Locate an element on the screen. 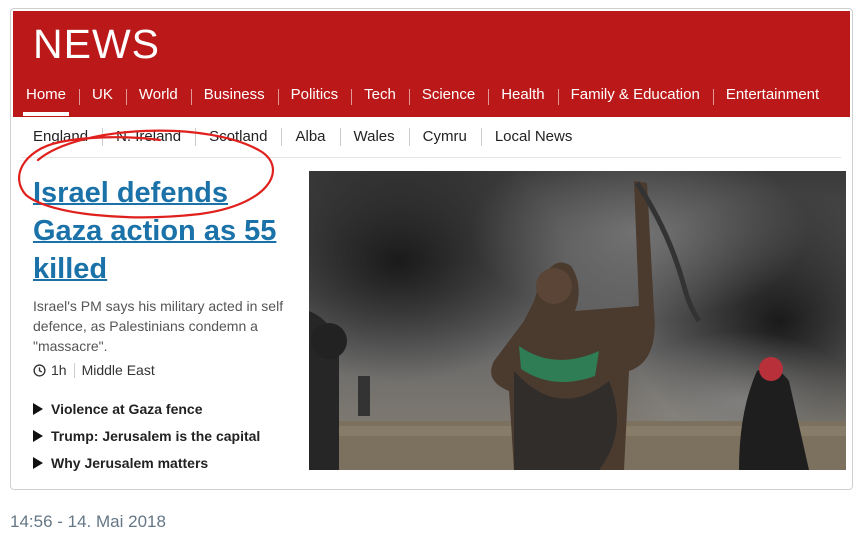 This screenshot has height=555, width=863. nav-item-uk: UK is located at coordinates (102, 97).